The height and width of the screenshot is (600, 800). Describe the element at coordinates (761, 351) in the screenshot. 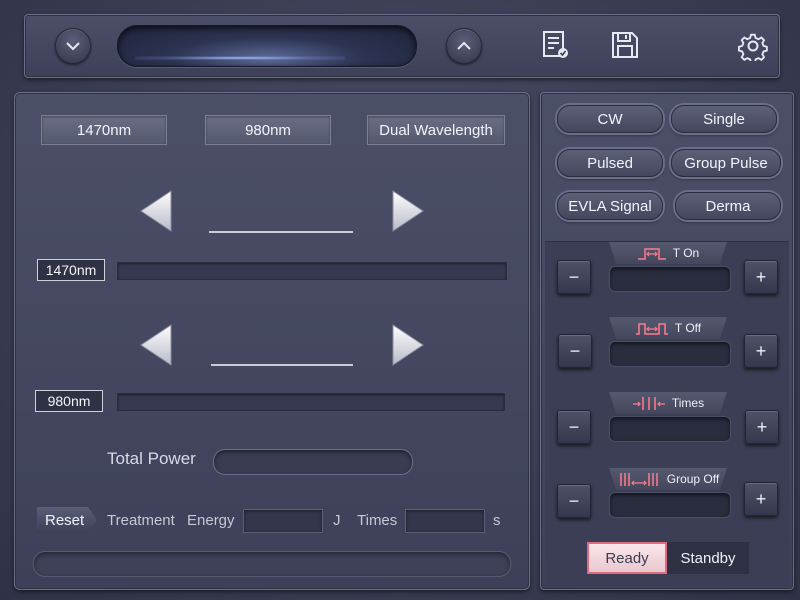

I see `t-off-plus-button: +` at that location.